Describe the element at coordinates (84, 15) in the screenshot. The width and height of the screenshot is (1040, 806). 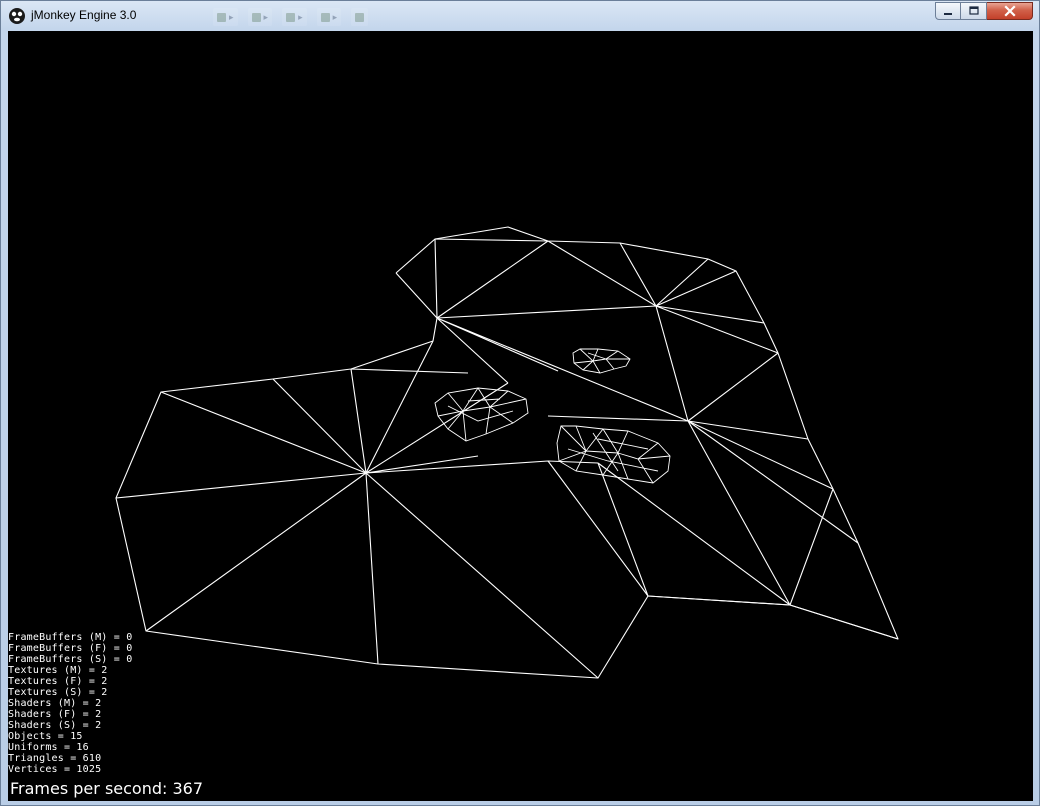
I see `window-title: jMonkey Engine 3.0` at that location.